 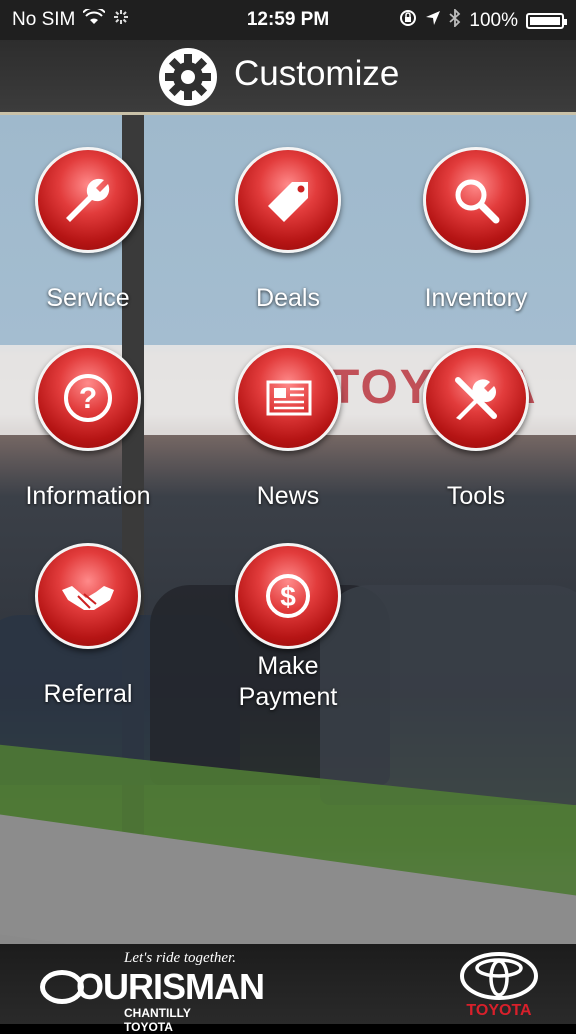 I want to click on service-button, so click(x=88, y=200).